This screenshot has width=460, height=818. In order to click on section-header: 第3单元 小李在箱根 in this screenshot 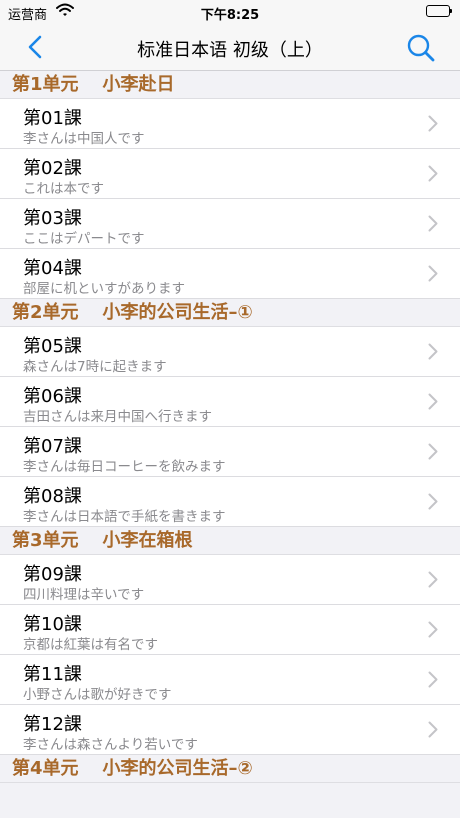, I will do `click(230, 541)`.